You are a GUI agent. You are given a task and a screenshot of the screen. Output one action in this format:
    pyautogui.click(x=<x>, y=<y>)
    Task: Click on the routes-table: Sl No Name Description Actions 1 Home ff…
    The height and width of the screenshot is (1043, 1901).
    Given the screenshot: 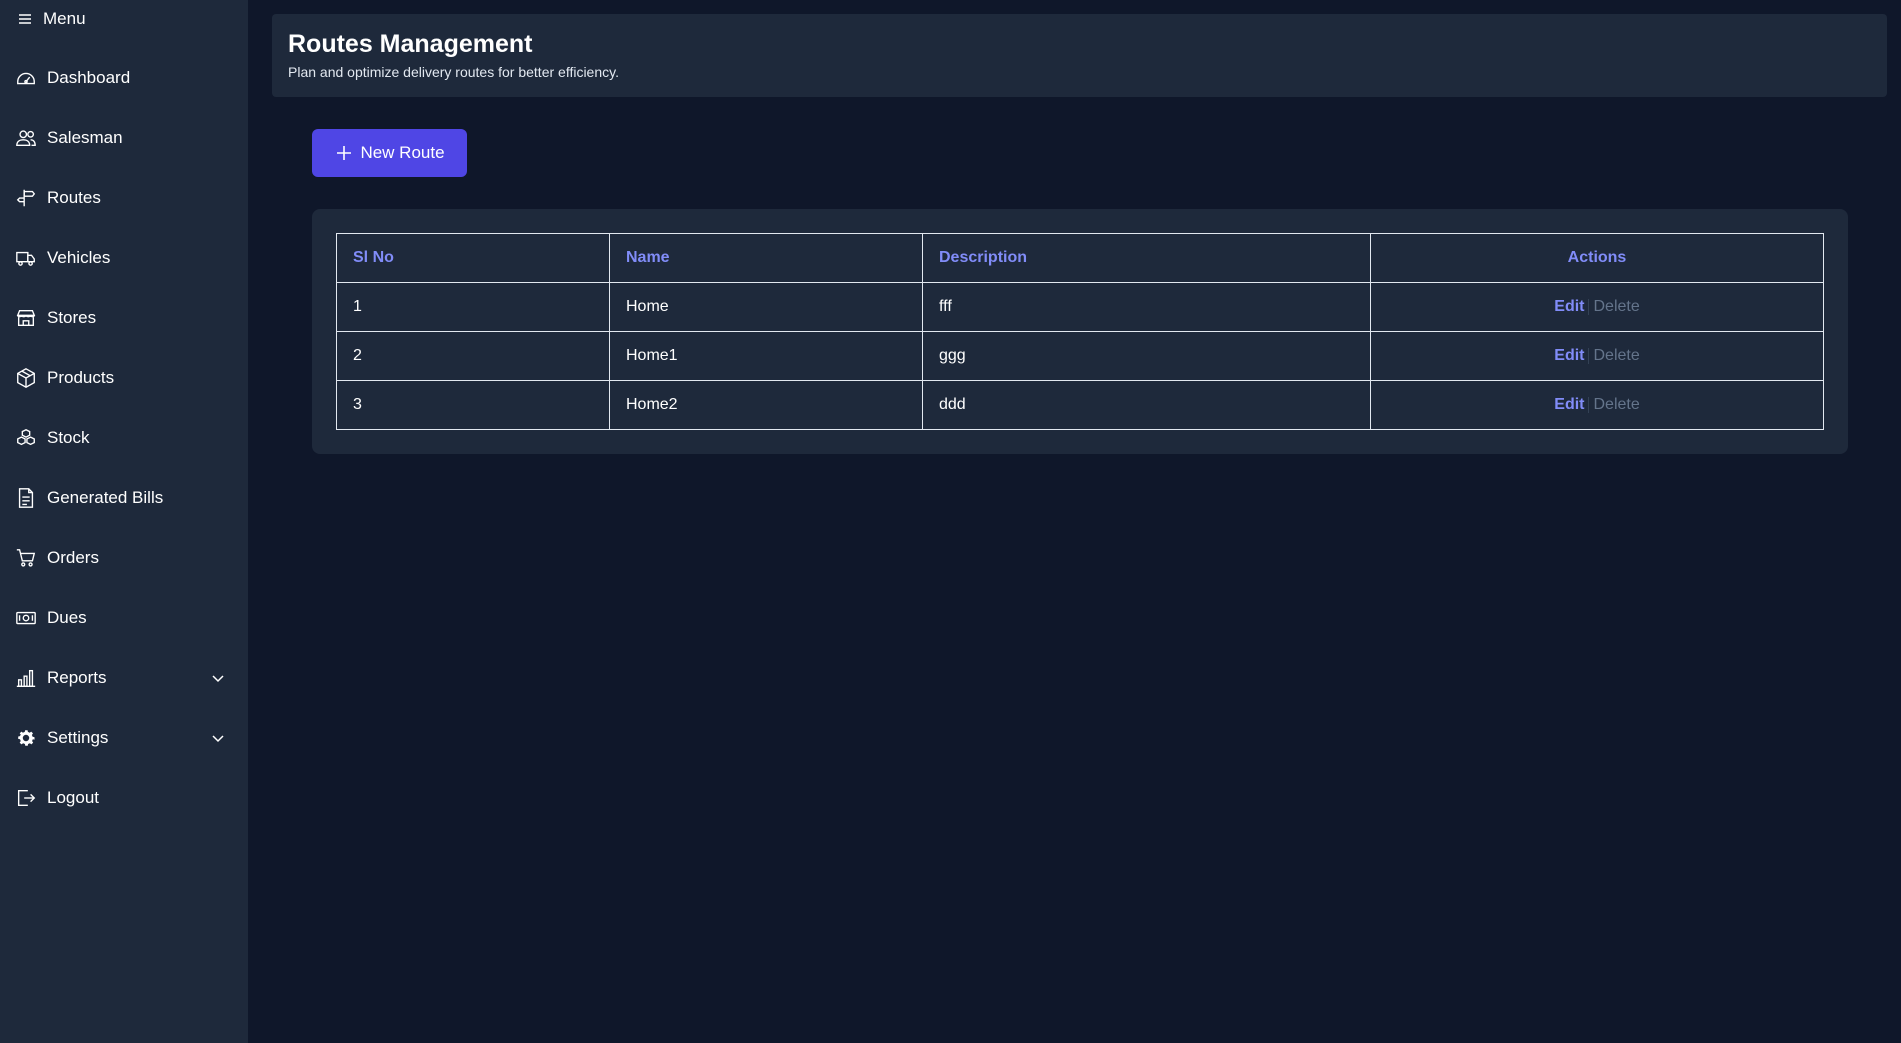 What is the action you would take?
    pyautogui.click(x=1080, y=331)
    